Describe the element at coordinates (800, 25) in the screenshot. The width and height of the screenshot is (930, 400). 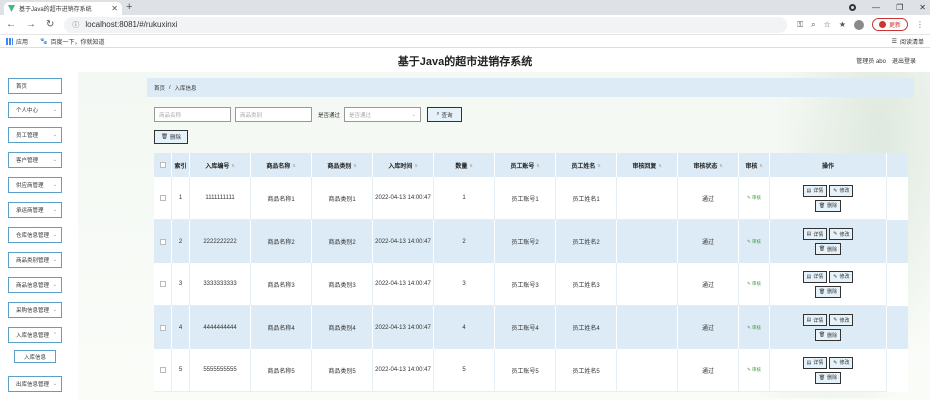
I see `key-icon: ⚿` at that location.